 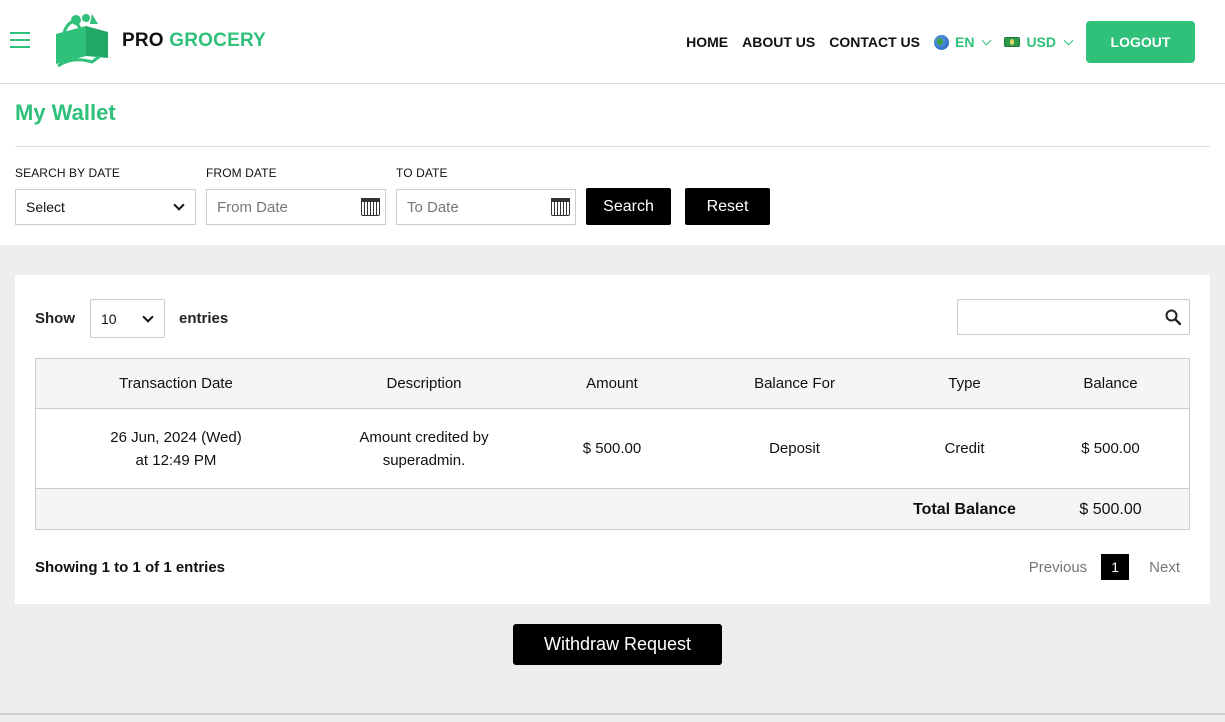 I want to click on pagination-info: Showing 1 to 1 of 1 entries, so click(x=130, y=567).